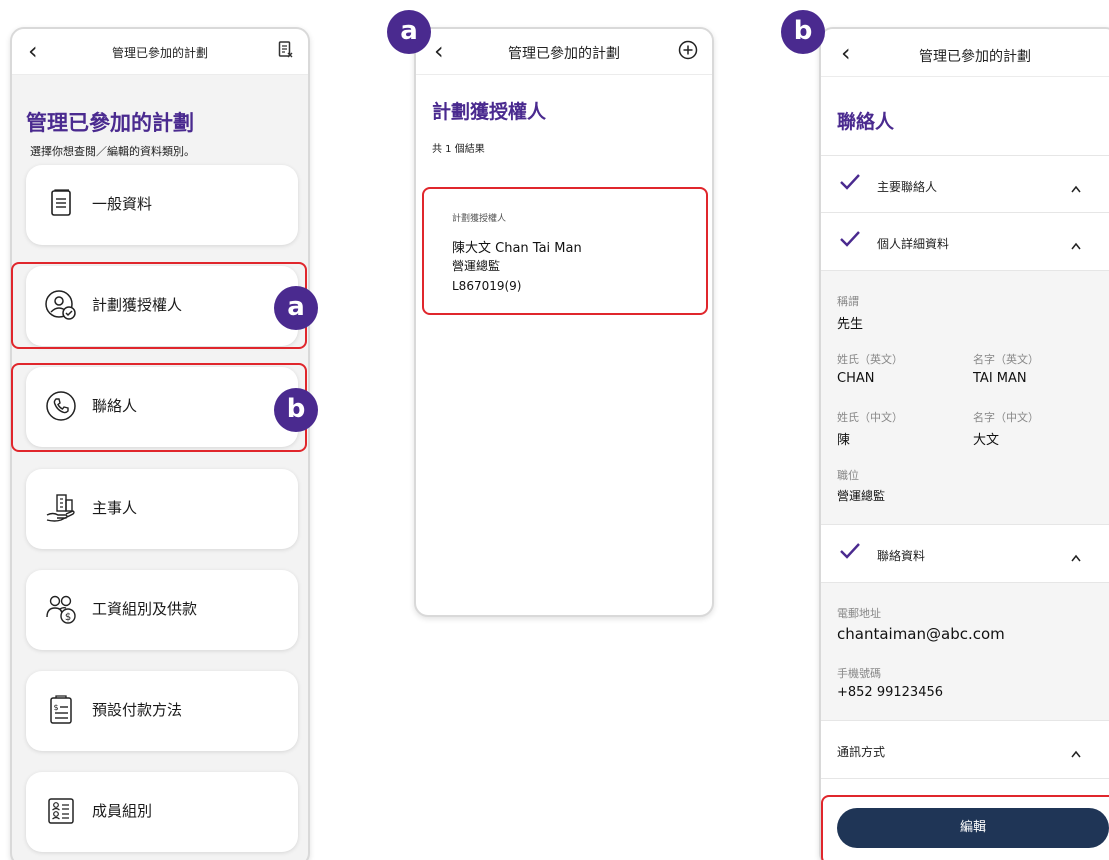  Describe the element at coordinates (61, 710) in the screenshot. I see `payment-list-icon: $` at that location.